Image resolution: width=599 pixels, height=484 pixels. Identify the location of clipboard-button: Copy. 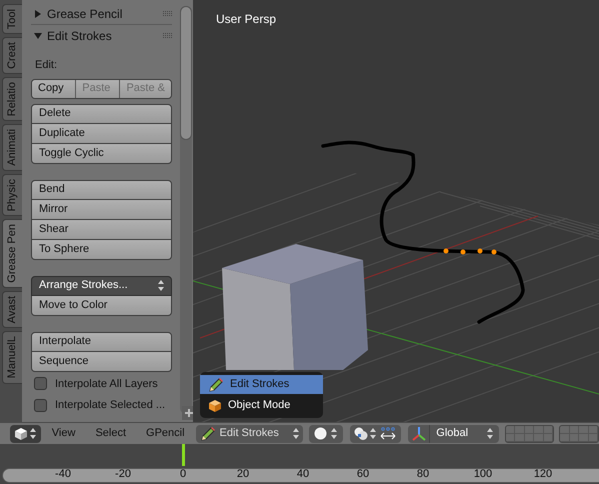
(54, 89).